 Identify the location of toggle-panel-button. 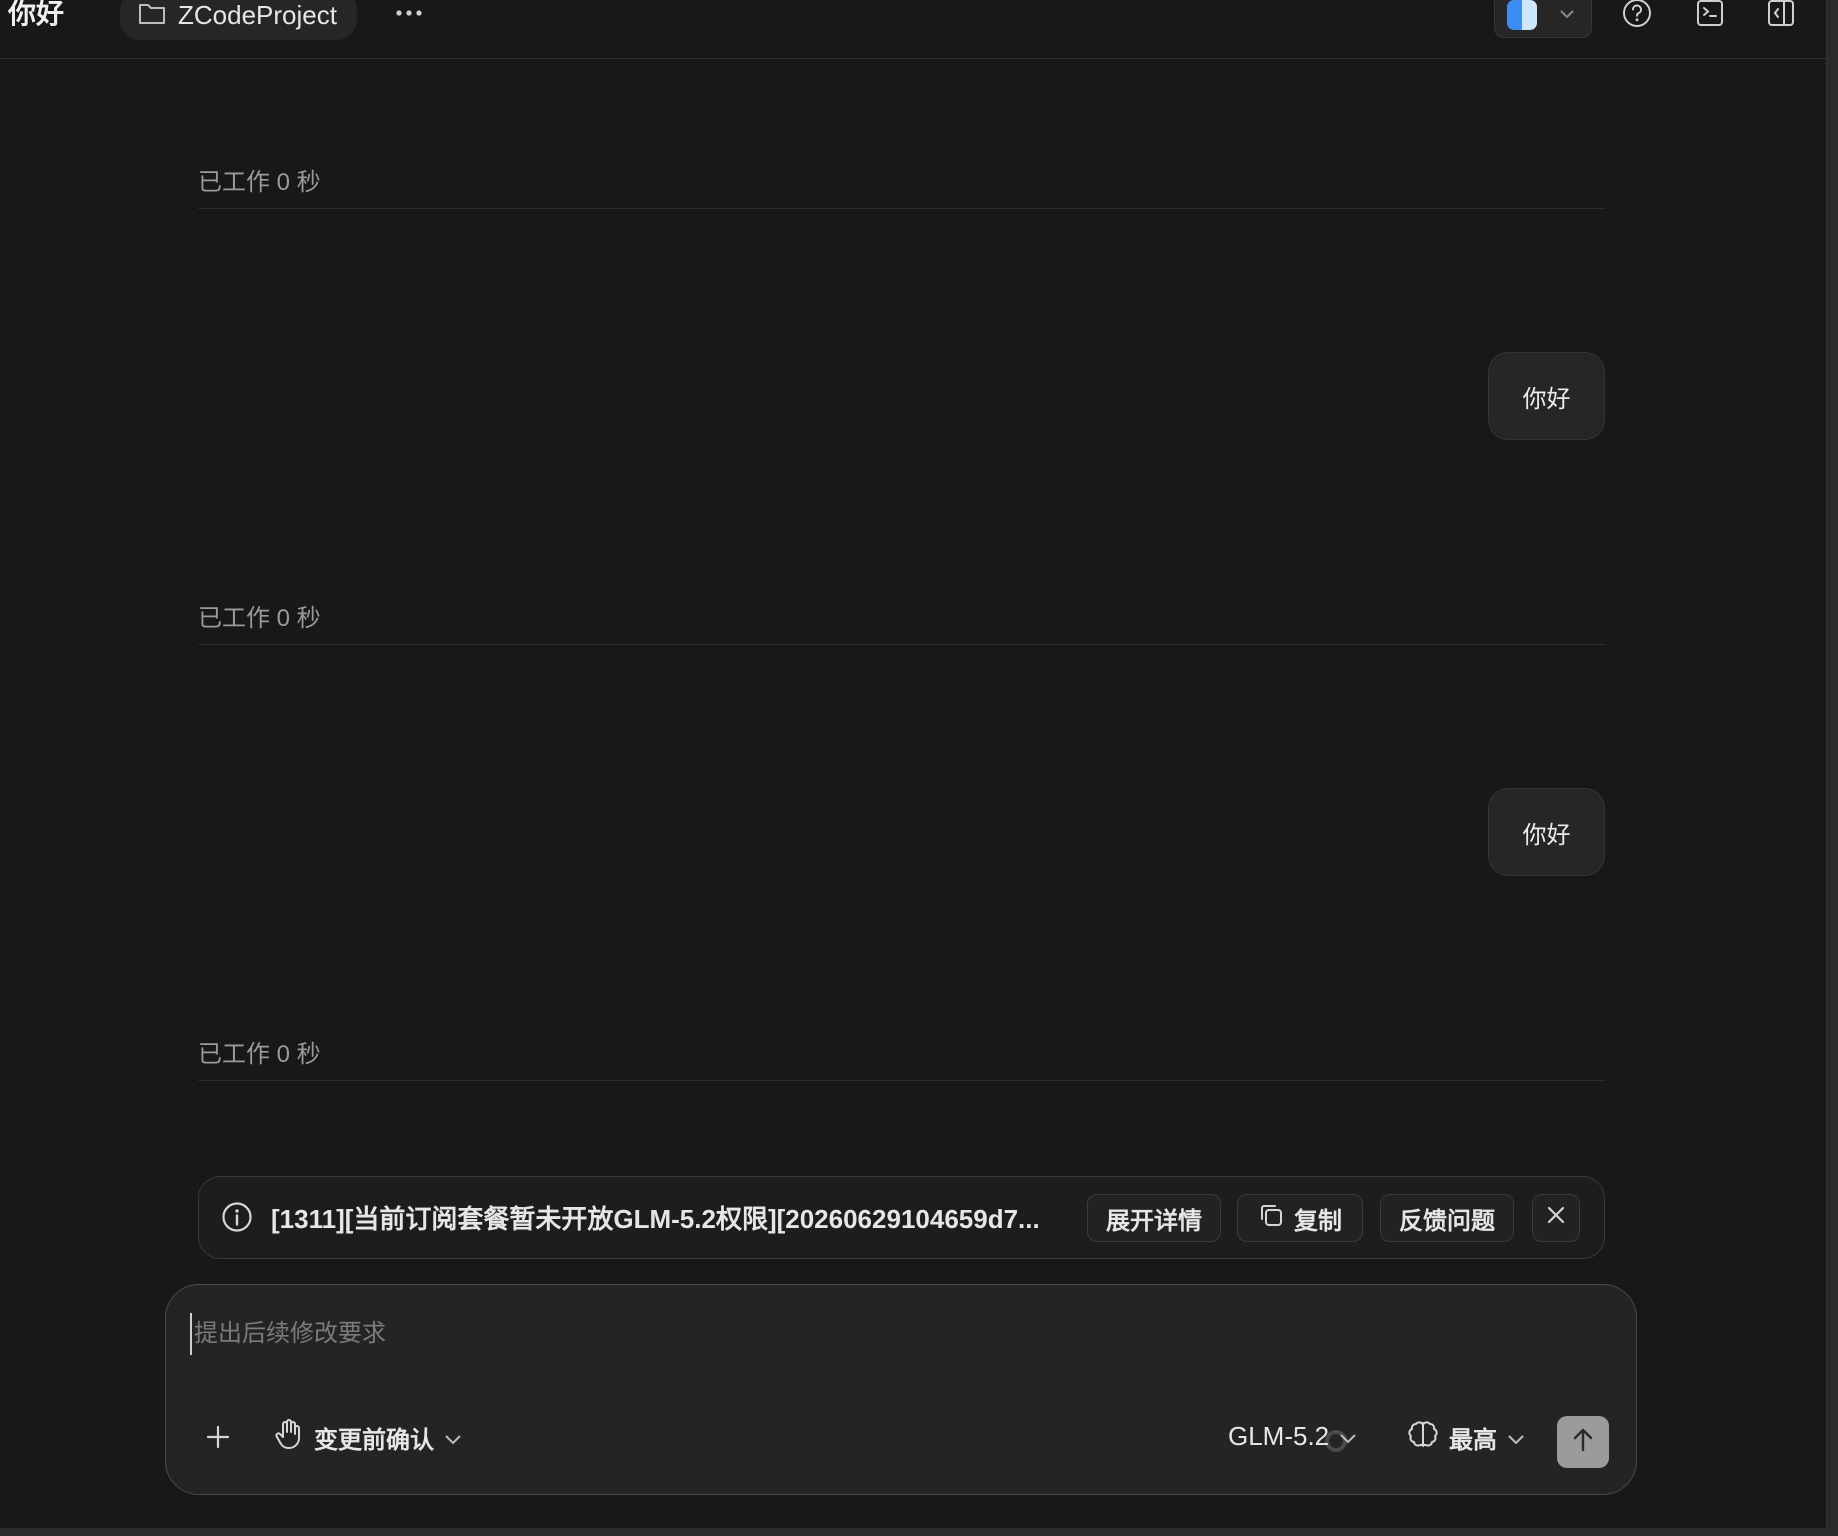
(1781, 16).